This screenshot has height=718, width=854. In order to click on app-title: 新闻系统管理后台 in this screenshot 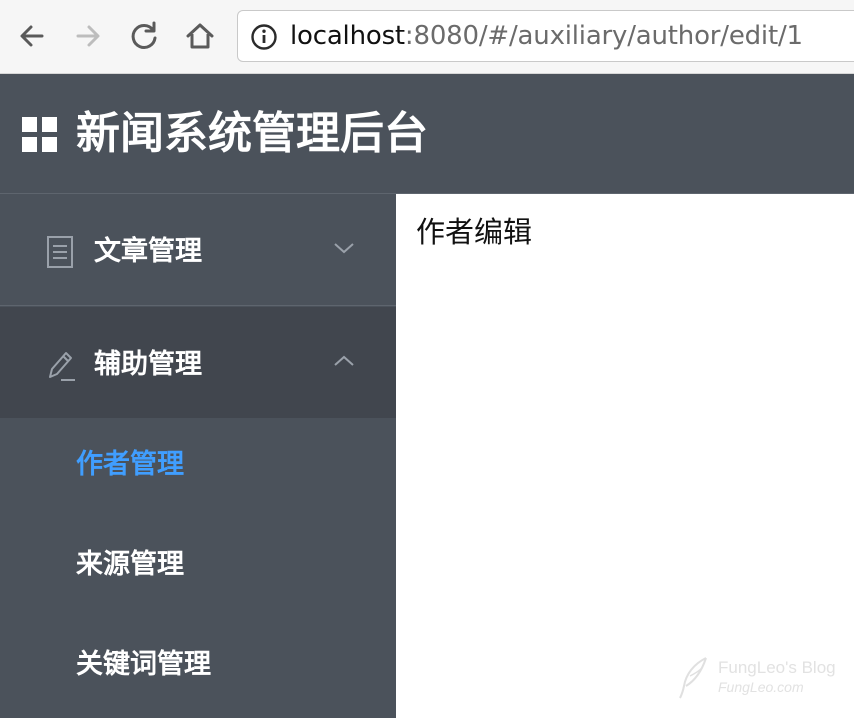, I will do `click(252, 133)`.